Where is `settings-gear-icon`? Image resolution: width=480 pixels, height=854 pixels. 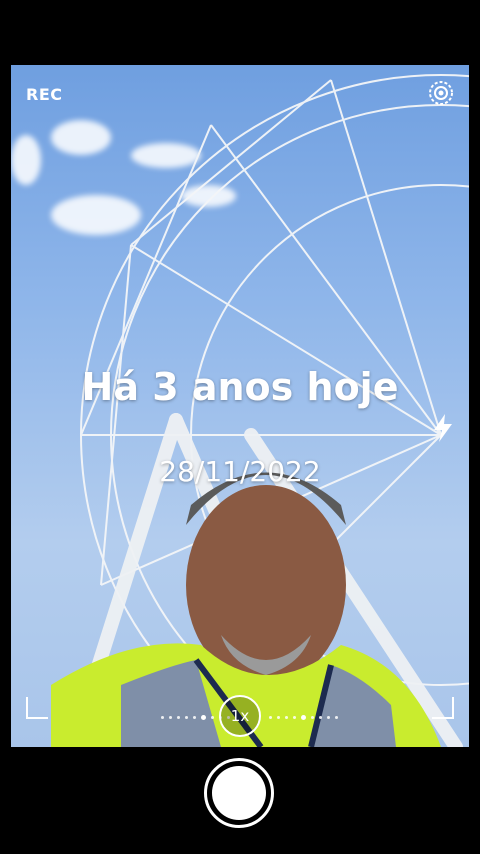 settings-gear-icon is located at coordinates (441, 93).